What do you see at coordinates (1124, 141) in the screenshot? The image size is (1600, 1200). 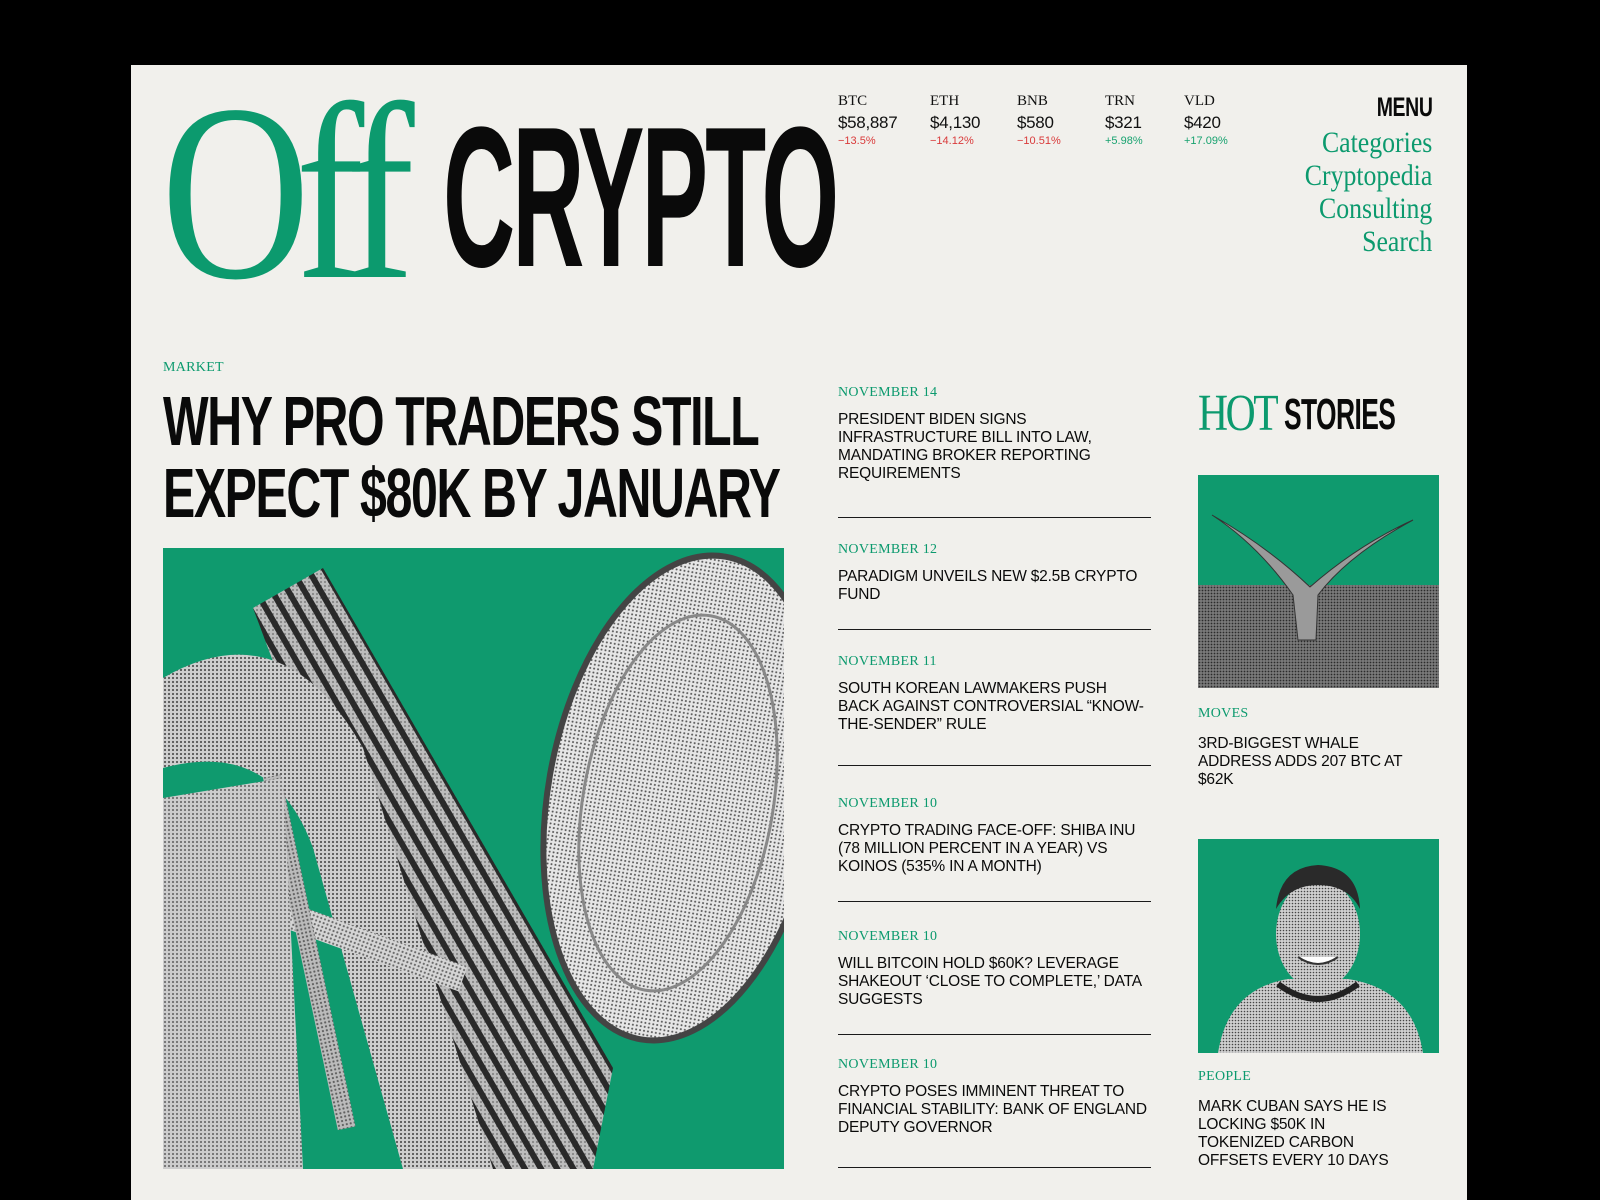 I see `ticker-change: +5.98%` at bounding box center [1124, 141].